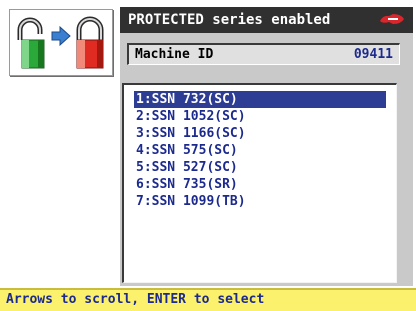 The height and width of the screenshot is (311, 416). I want to click on title-bar: PROTECTED series enabled, so click(266, 20).